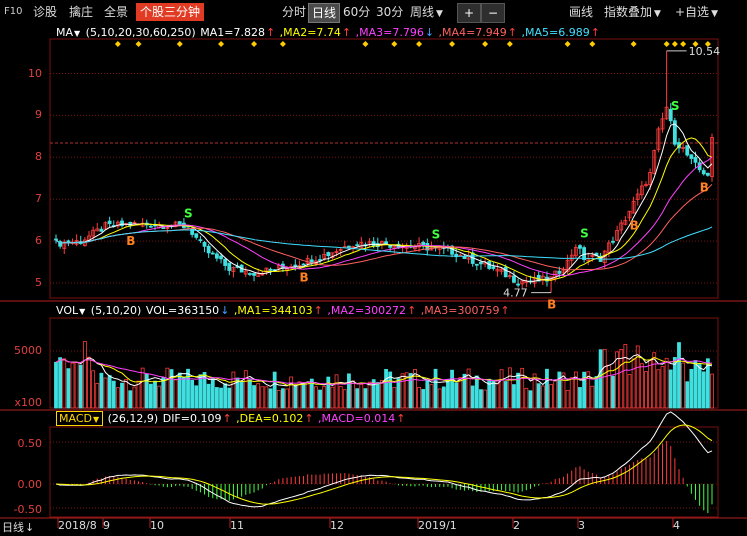 Image resolution: width=747 pixels, height=536 pixels. What do you see at coordinates (13, 12) in the screenshot?
I see `f10-button: F10` at bounding box center [13, 12].